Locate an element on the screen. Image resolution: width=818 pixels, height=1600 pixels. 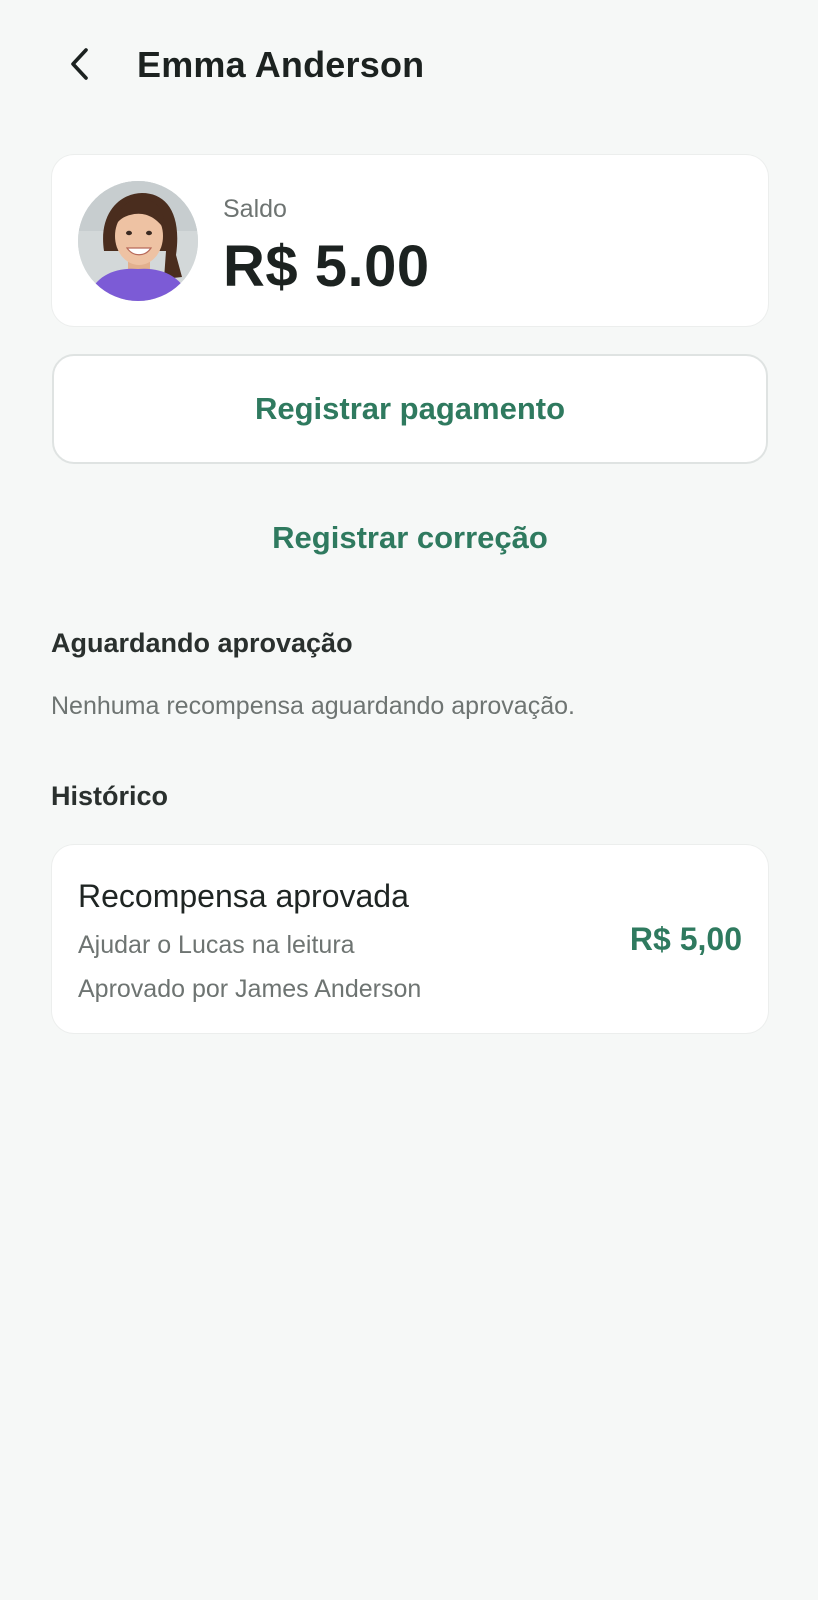
history-item-approver: Aprovado por James Anderson is located at coordinates (250, 989).